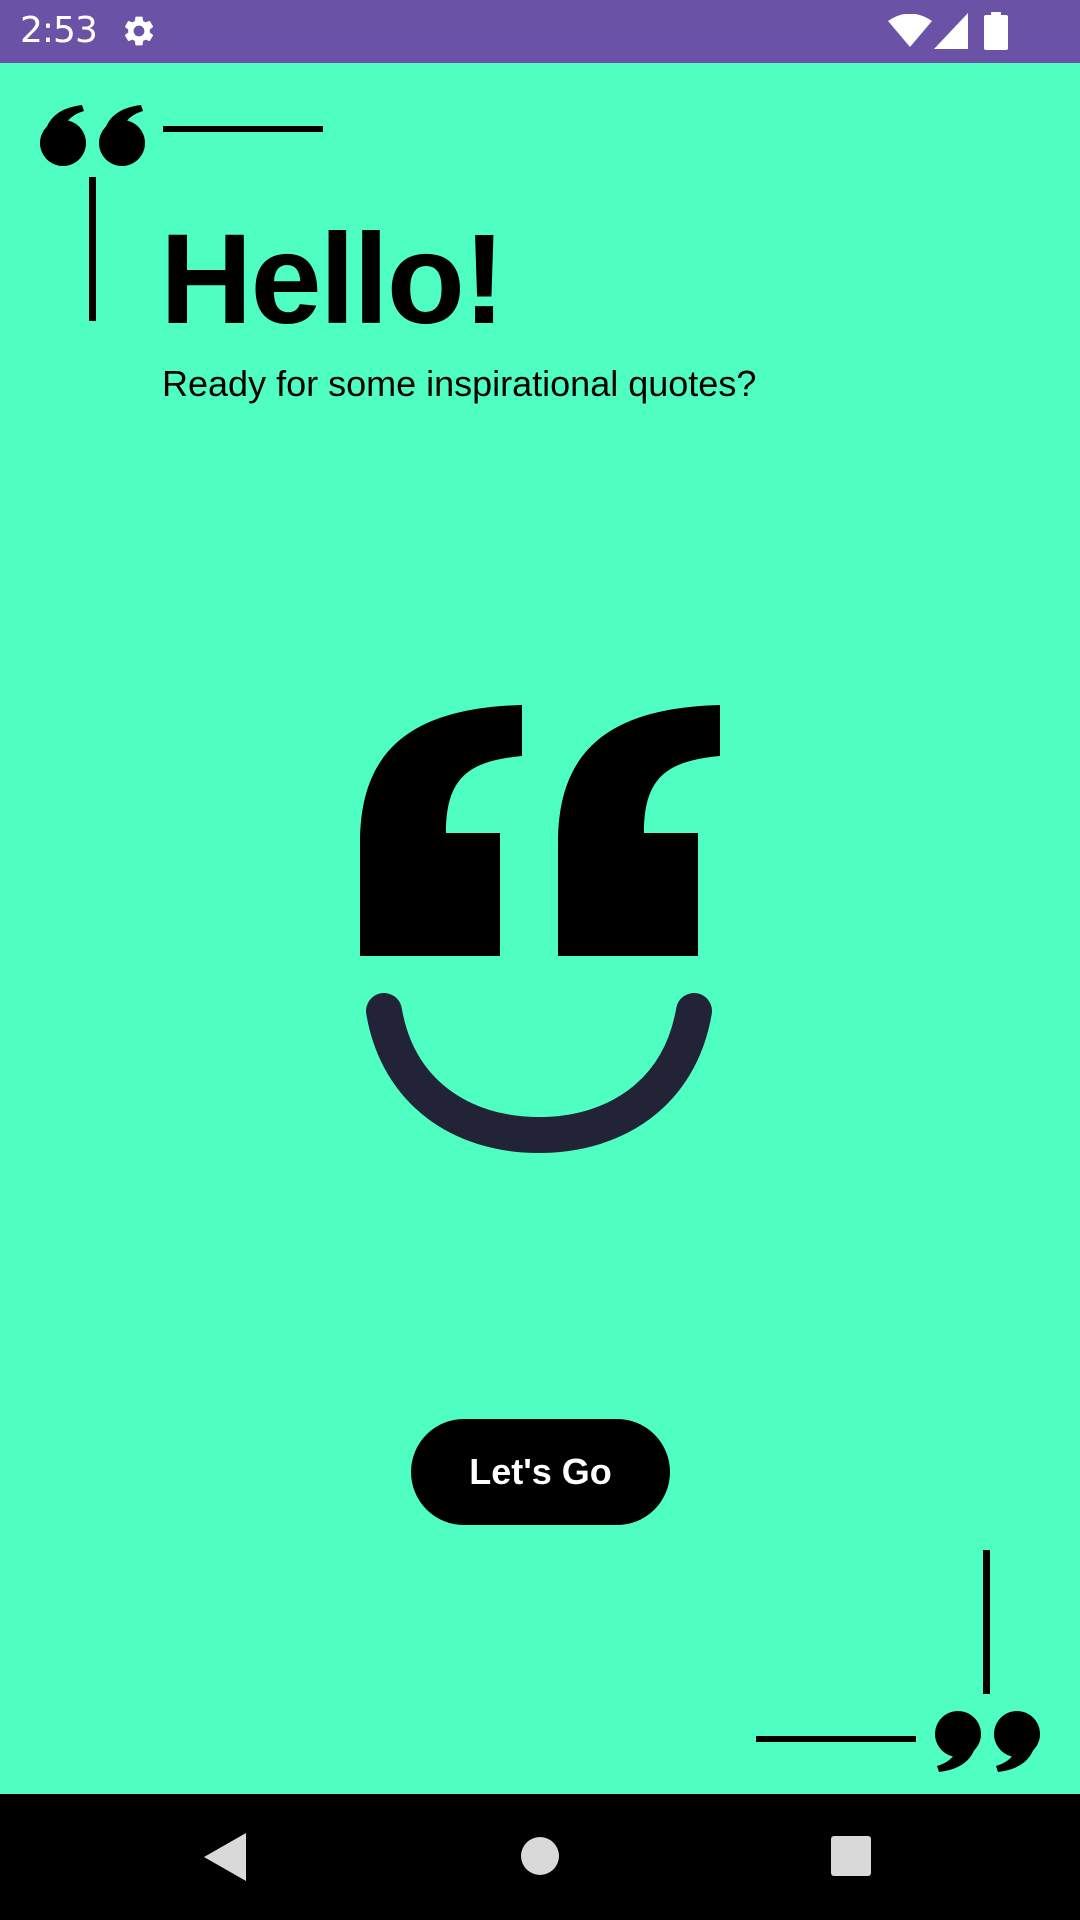 The image size is (1080, 1920). What do you see at coordinates (333, 279) in the screenshot?
I see `page-title: Hello!` at bounding box center [333, 279].